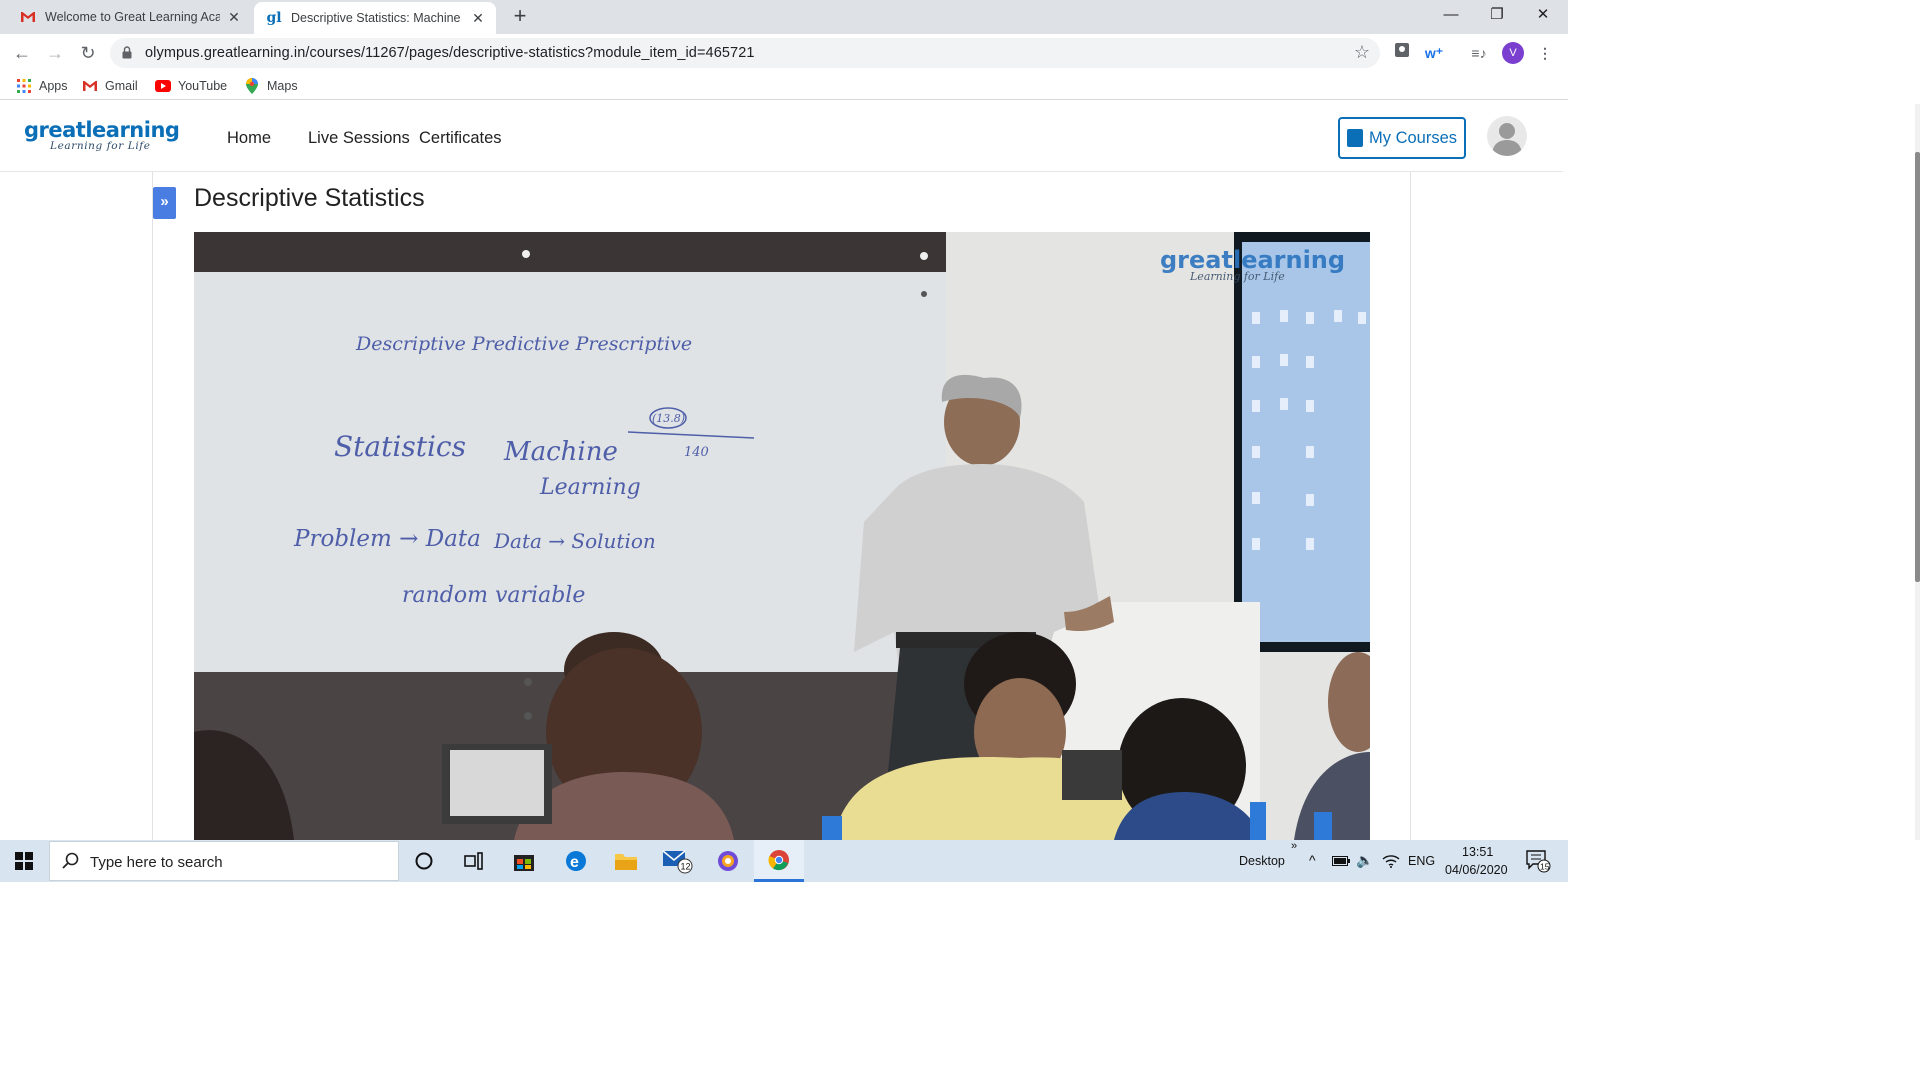 Image resolution: width=1920 pixels, height=1080 pixels. I want to click on close-window-icon: ✕, so click(1543, 16).